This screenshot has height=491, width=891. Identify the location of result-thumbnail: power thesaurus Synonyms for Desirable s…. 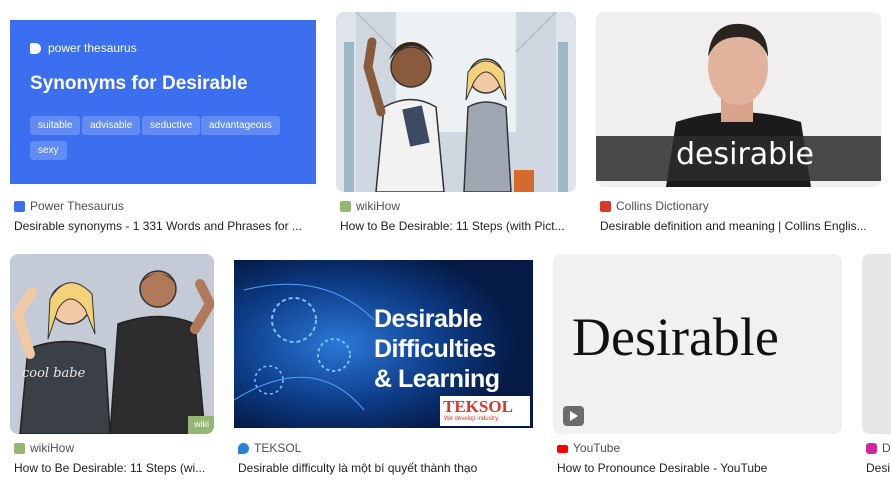
(163, 102).